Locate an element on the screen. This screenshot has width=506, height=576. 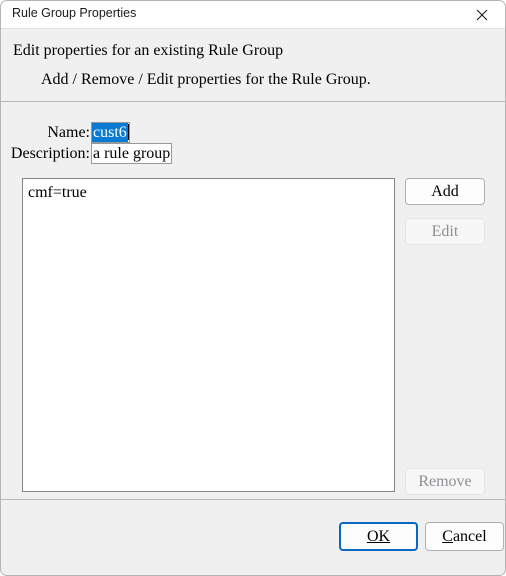
description-input-value: a rule group is located at coordinates (132, 153).